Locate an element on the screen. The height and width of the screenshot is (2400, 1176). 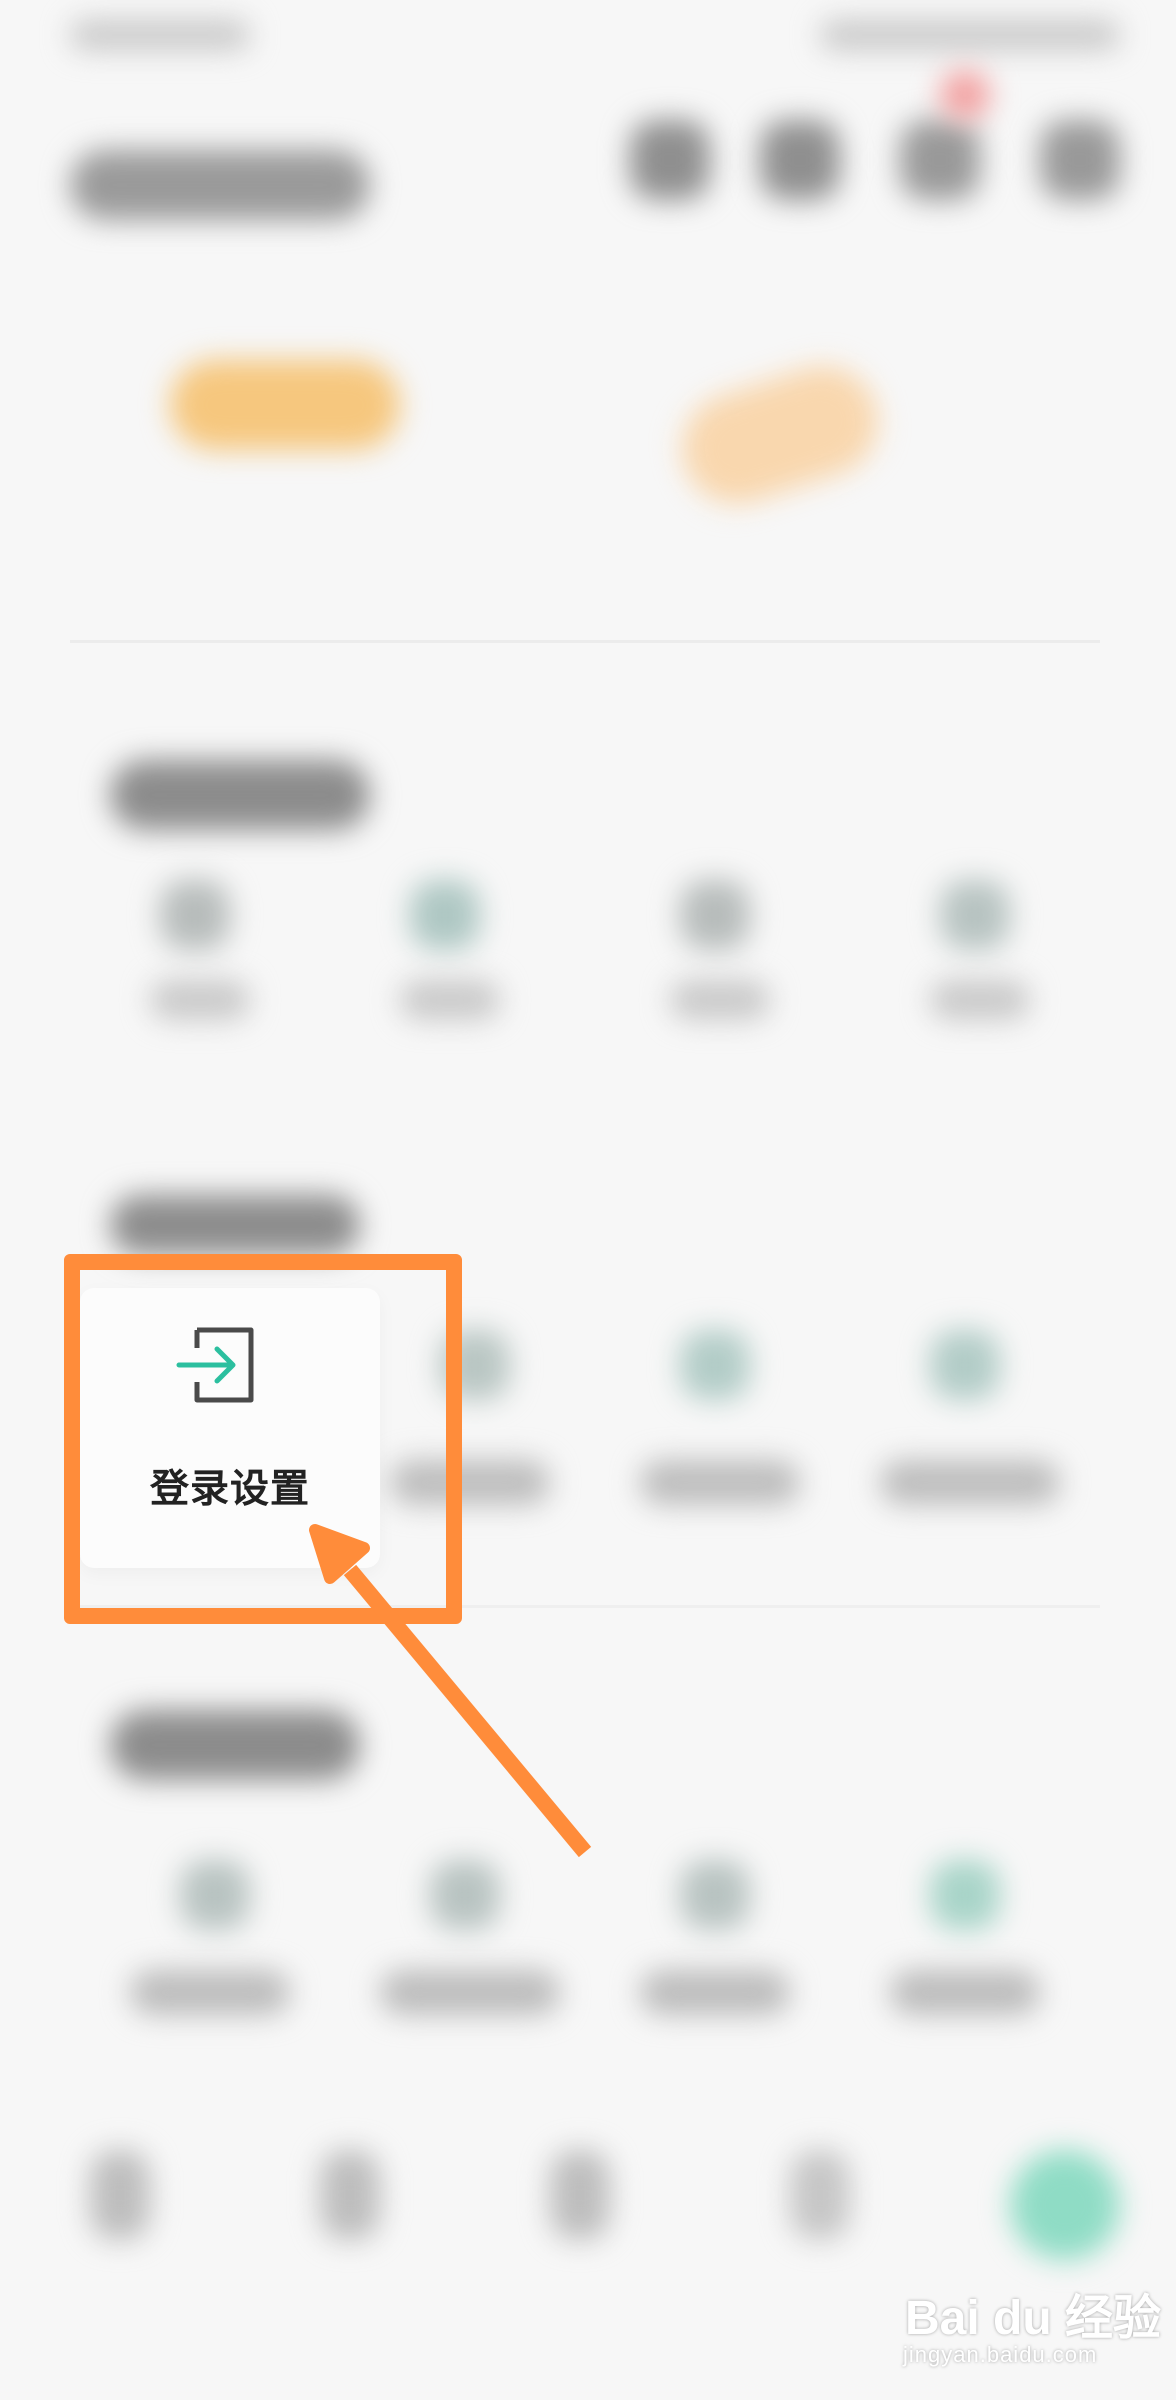
watermark-url: jingyan.baidu.com is located at coordinates (1000, 2354).